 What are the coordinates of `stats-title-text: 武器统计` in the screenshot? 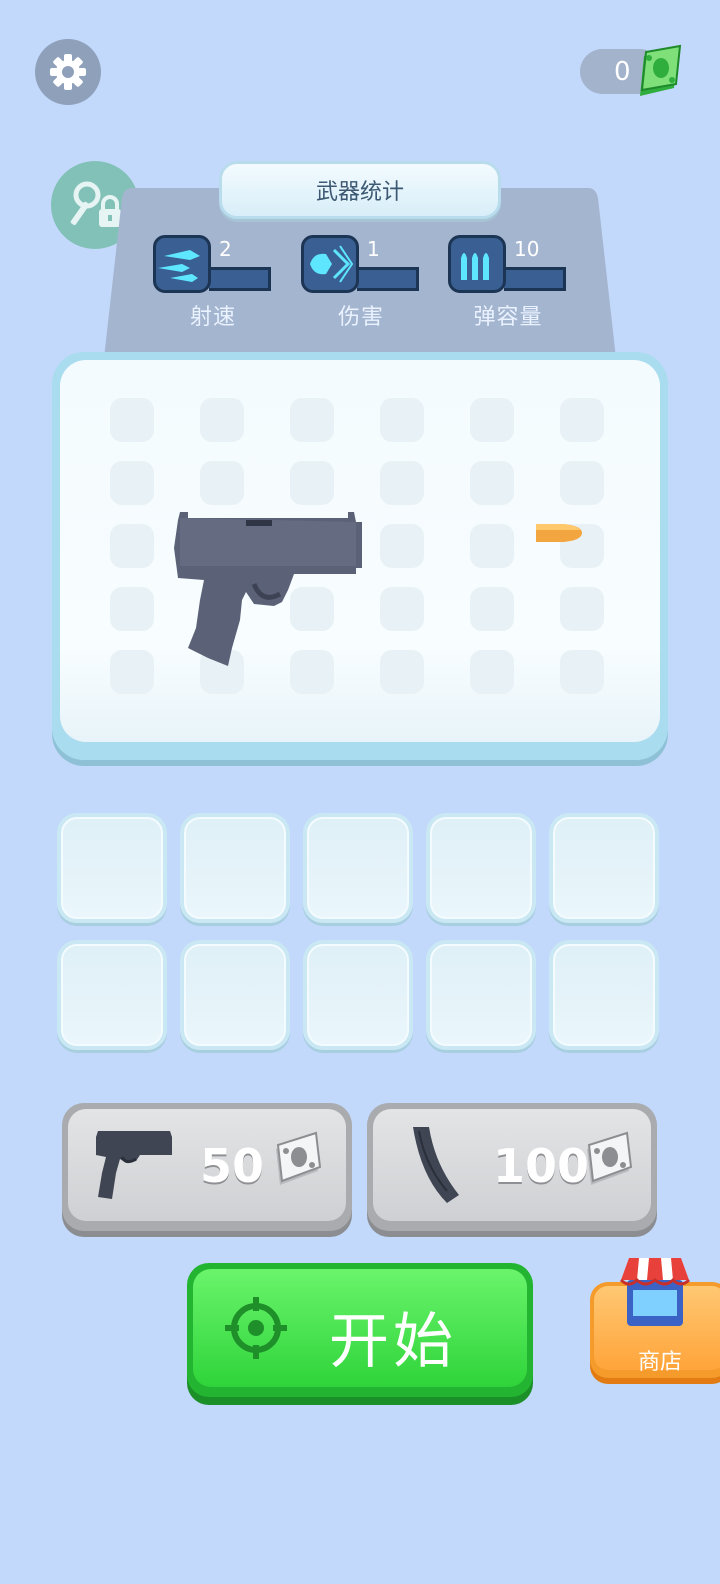 It's located at (359, 192).